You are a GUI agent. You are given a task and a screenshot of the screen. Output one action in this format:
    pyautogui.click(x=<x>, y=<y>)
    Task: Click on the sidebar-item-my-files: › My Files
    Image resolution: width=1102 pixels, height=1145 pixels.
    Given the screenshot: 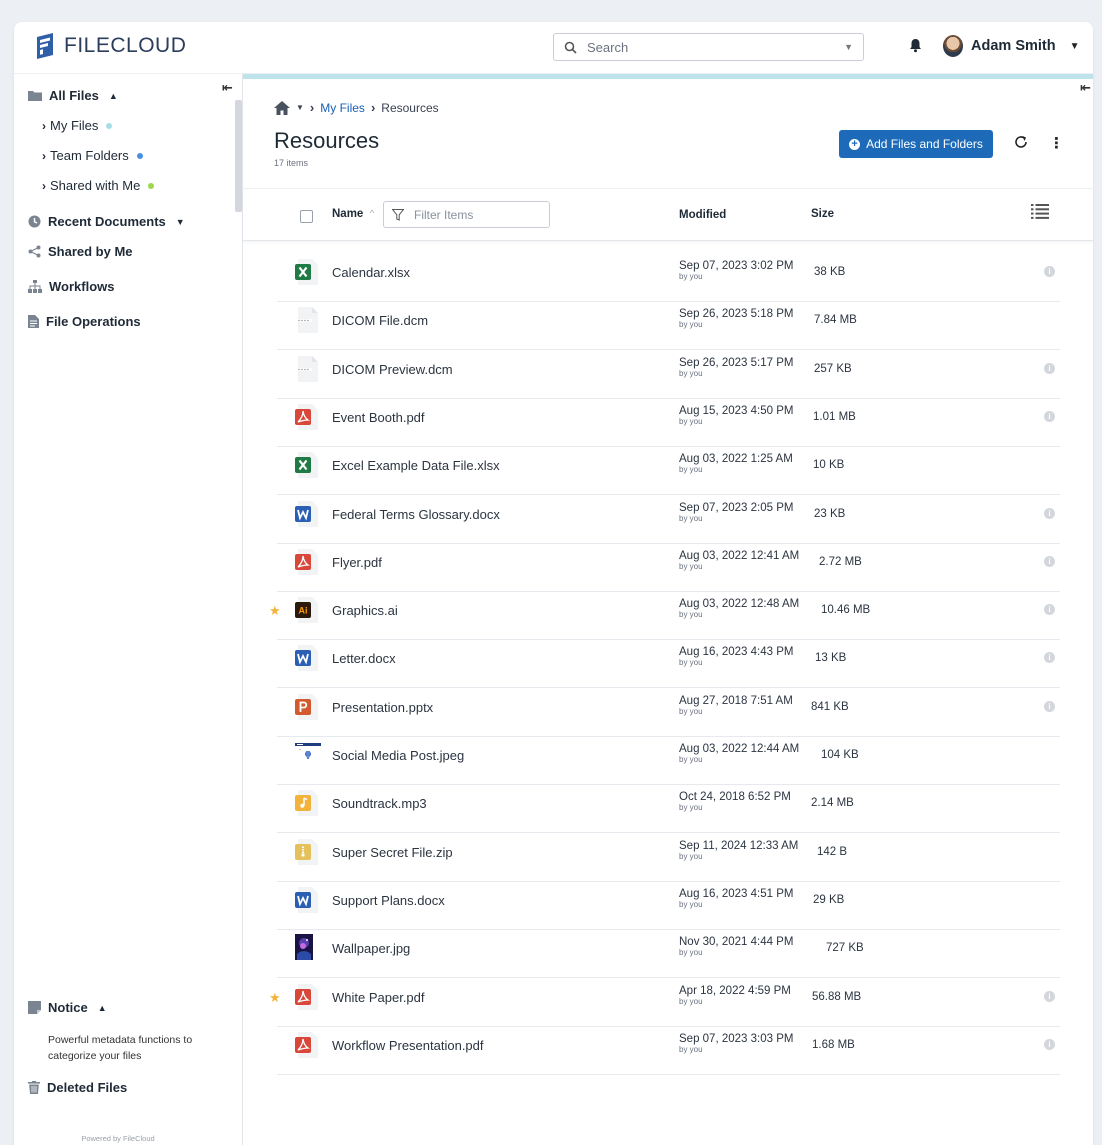 What is the action you would take?
    pyautogui.click(x=77, y=125)
    